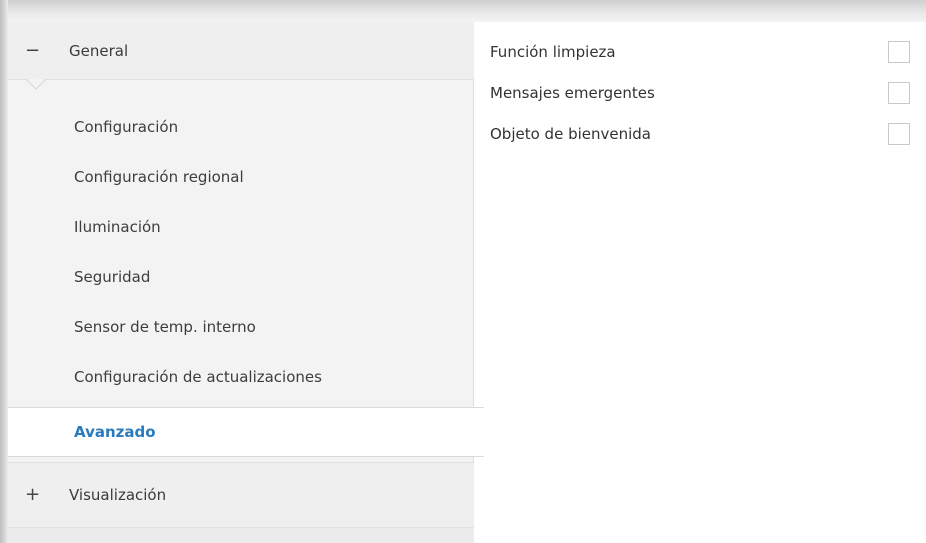  What do you see at coordinates (241, 495) in the screenshot?
I see `group-visualizacion: + Visualización` at bounding box center [241, 495].